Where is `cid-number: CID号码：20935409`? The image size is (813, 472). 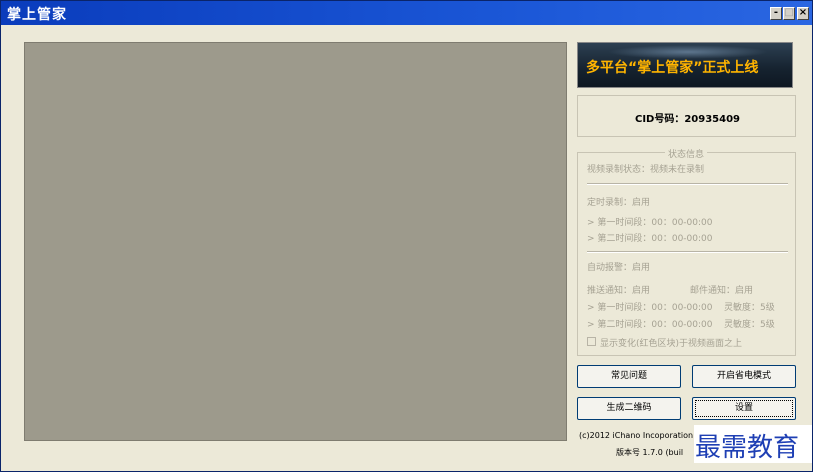
cid-number: CID号码：20935409 is located at coordinates (687, 119).